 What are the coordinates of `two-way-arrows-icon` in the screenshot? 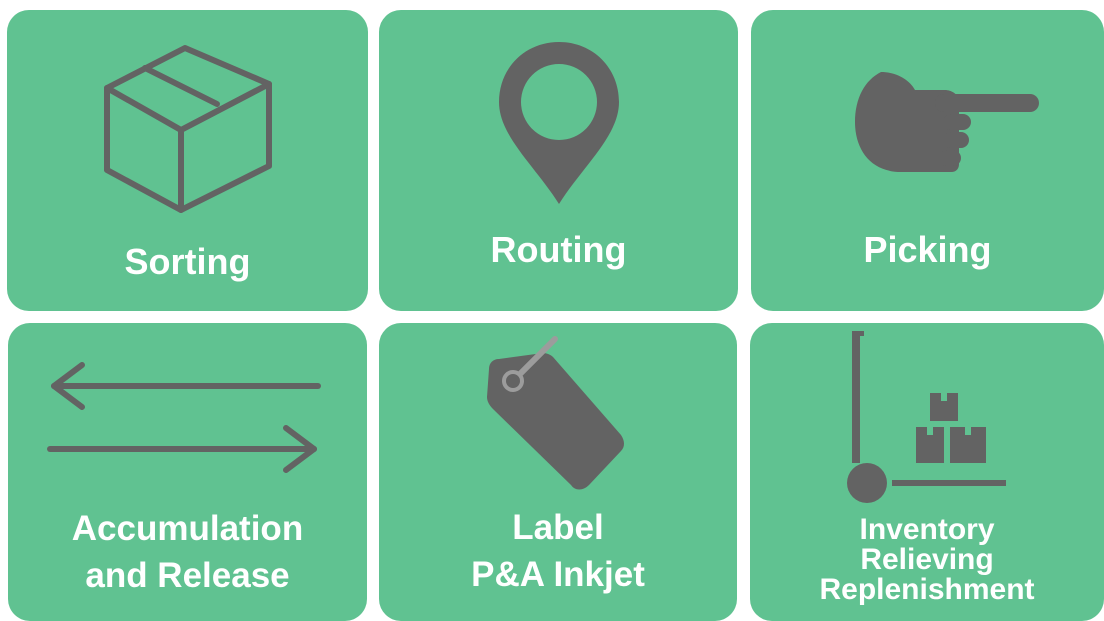 It's located at (184, 417).